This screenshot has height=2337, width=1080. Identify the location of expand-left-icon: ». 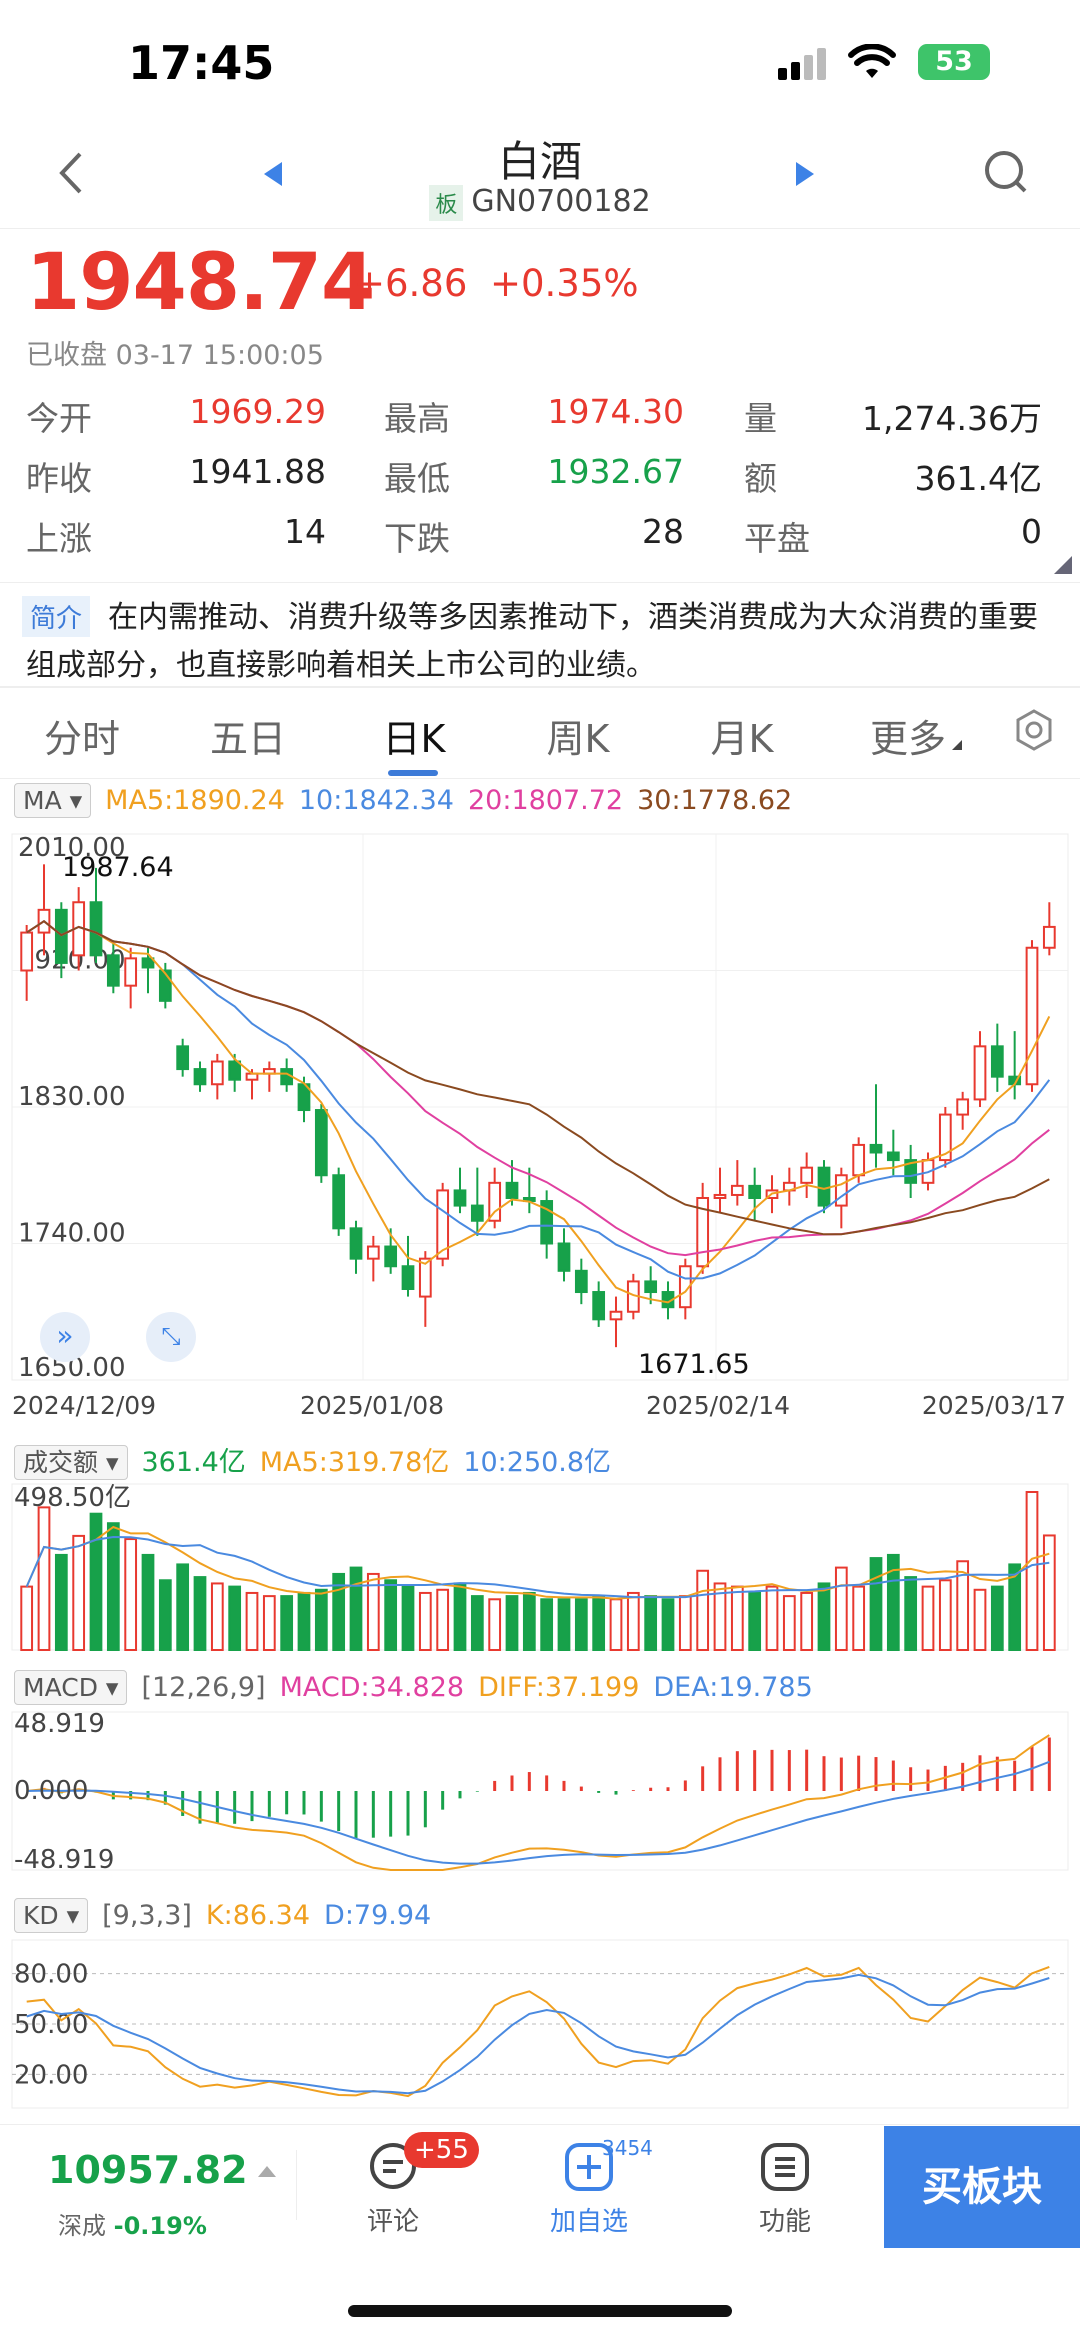
(65, 1337).